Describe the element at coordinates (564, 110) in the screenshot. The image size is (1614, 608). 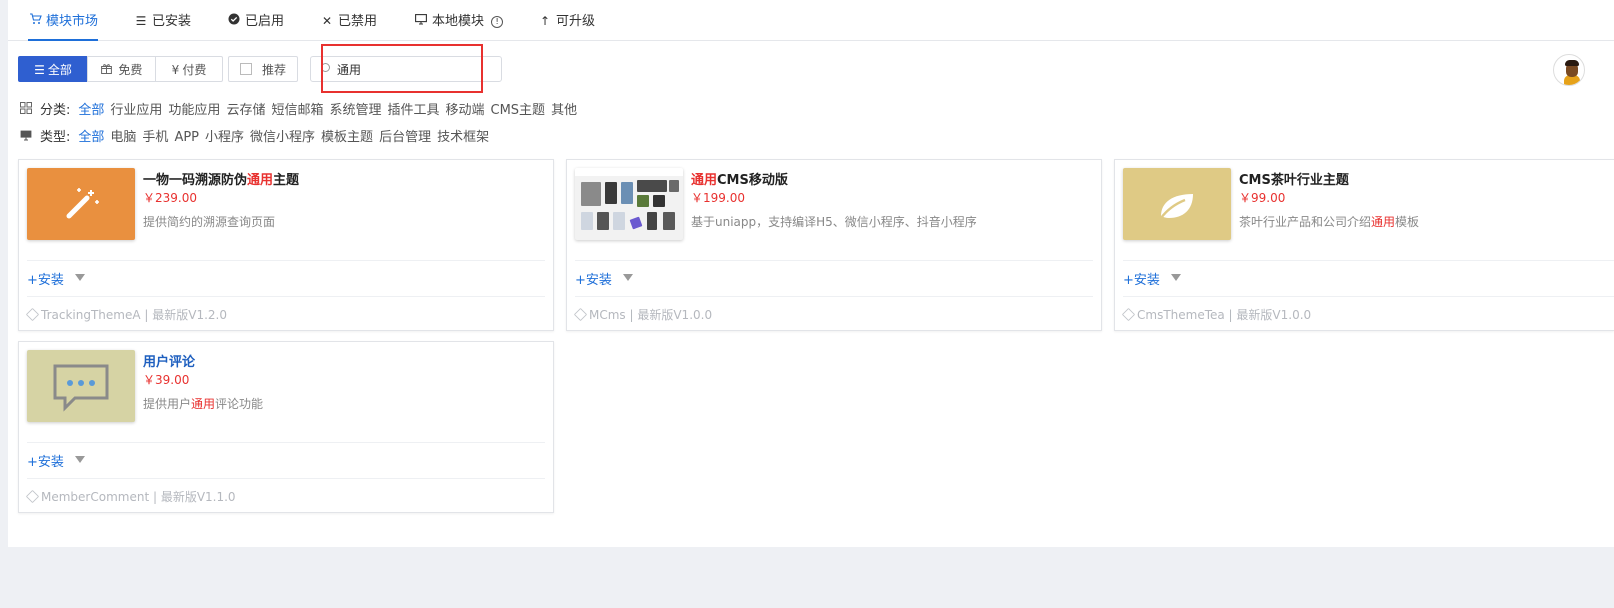
I see `category-option: 其他` at that location.